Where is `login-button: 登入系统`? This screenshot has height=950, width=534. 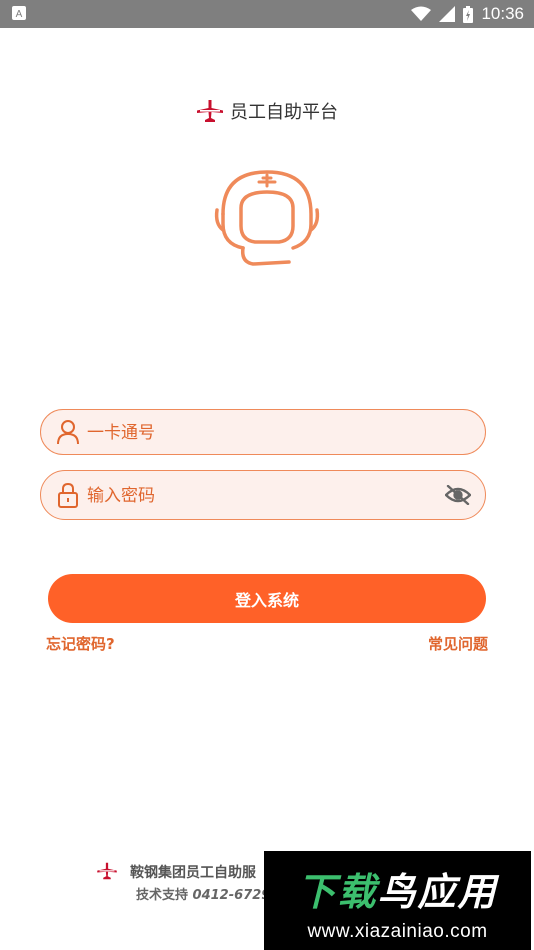 login-button: 登入系统 is located at coordinates (267, 598).